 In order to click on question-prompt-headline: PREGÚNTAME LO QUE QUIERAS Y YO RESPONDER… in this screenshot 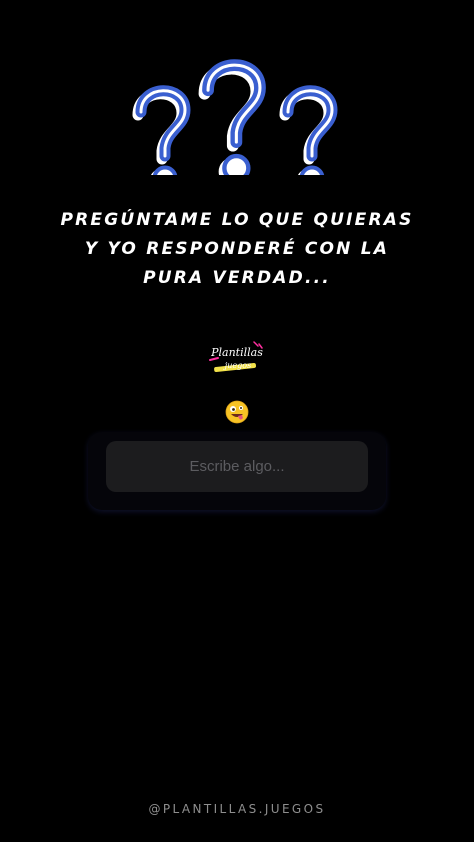, I will do `click(237, 249)`.